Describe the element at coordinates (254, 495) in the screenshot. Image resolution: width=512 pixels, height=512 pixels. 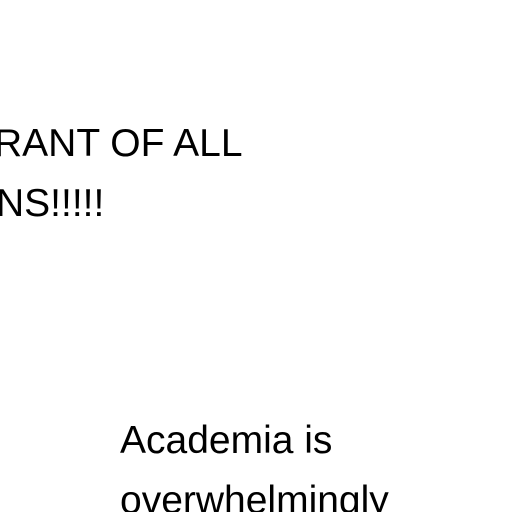
I see `body-text-line-2: overwhelmingly` at that location.